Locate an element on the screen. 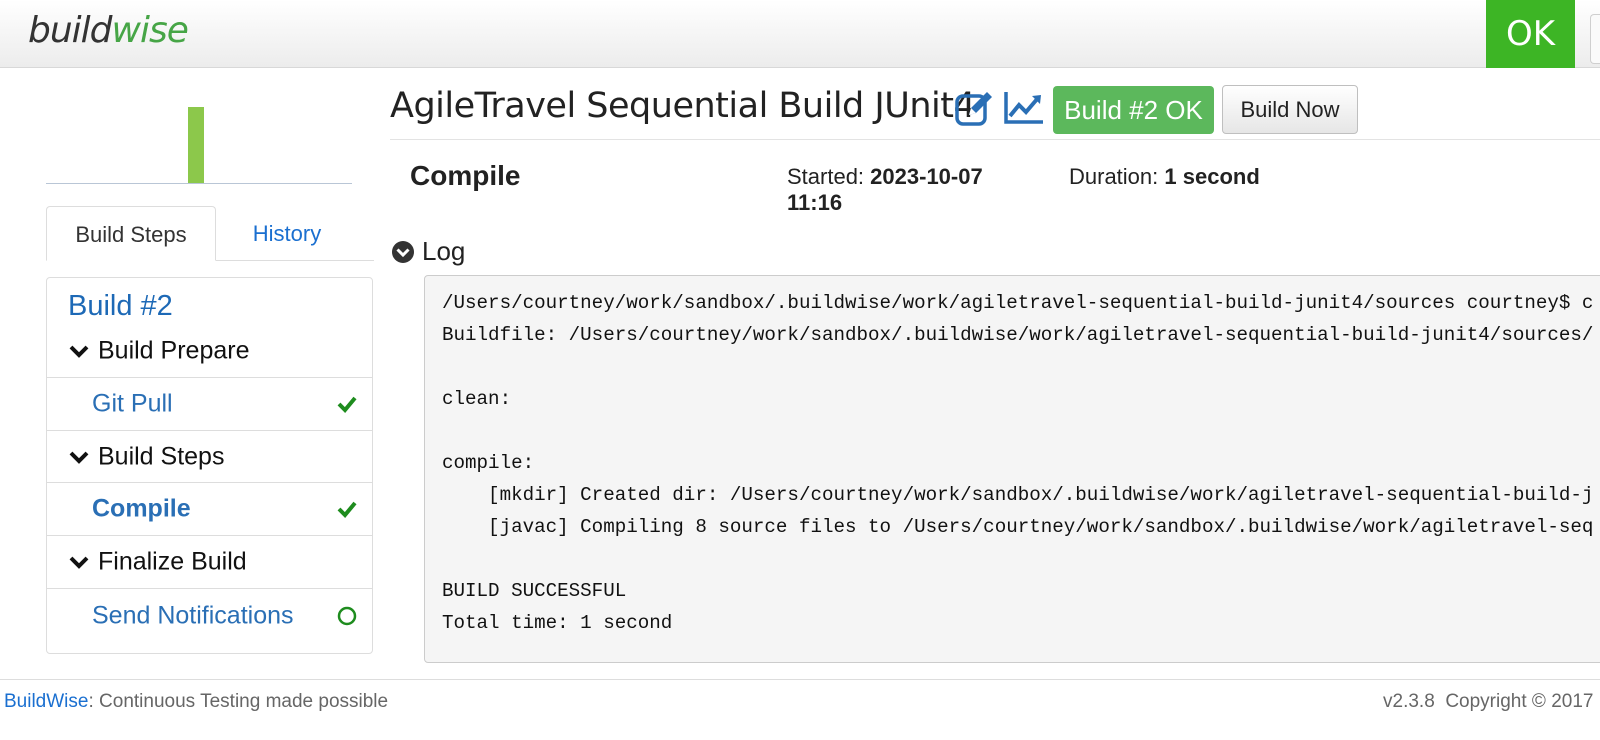  duration-info: Duration: 1 second is located at coordinates (1164, 177).